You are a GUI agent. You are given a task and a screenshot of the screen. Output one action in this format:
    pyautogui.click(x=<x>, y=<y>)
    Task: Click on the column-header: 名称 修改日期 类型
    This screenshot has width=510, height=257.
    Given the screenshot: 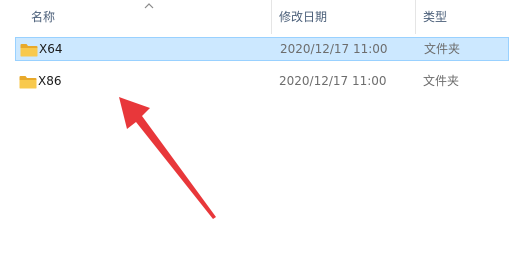 What is the action you would take?
    pyautogui.click(x=255, y=17)
    